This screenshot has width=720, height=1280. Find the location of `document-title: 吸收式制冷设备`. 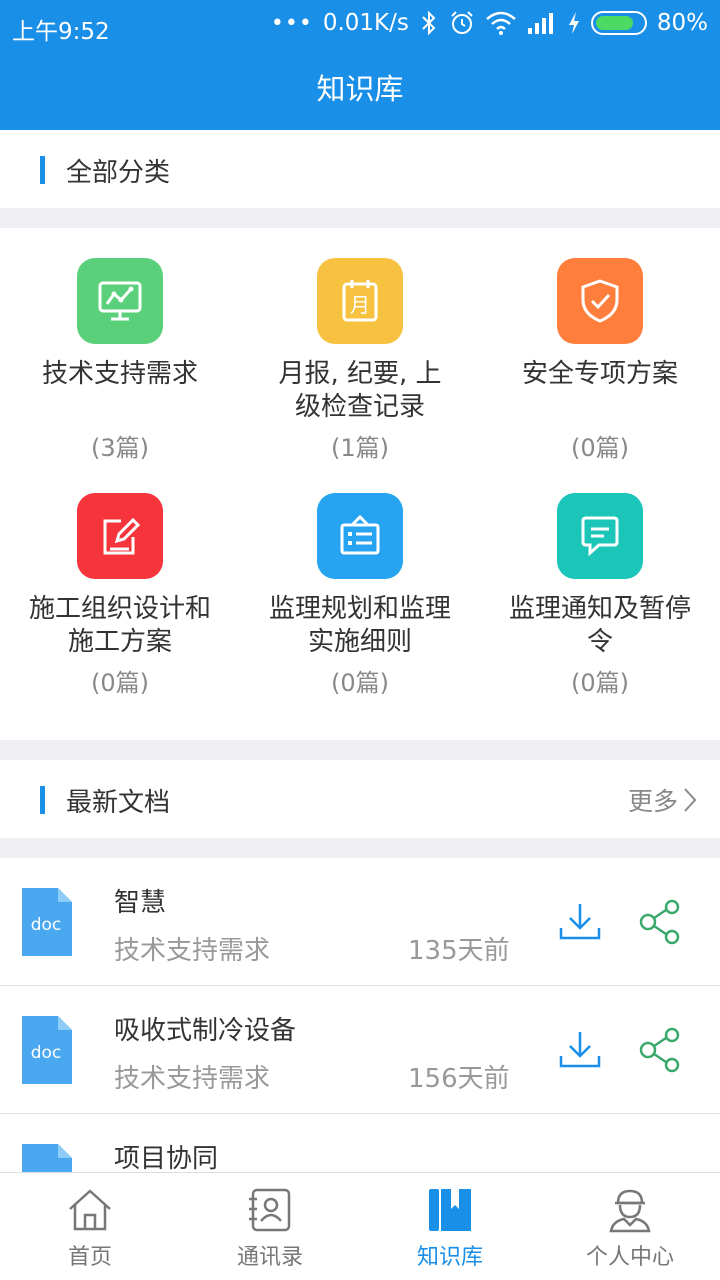

document-title: 吸收式制冷设备 is located at coordinates (205, 1031).